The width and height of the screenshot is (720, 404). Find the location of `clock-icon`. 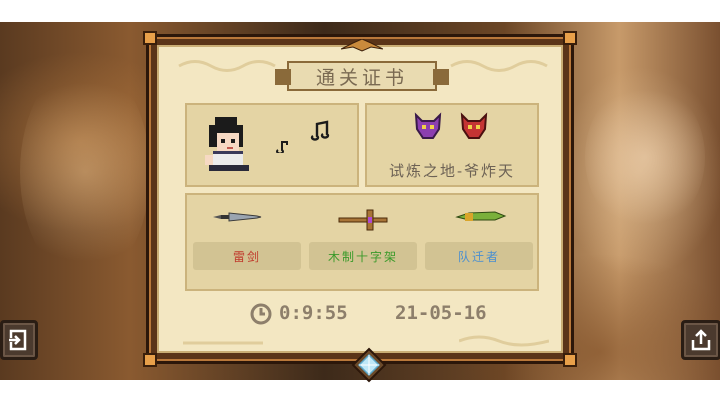

clock-icon is located at coordinates (261, 314).